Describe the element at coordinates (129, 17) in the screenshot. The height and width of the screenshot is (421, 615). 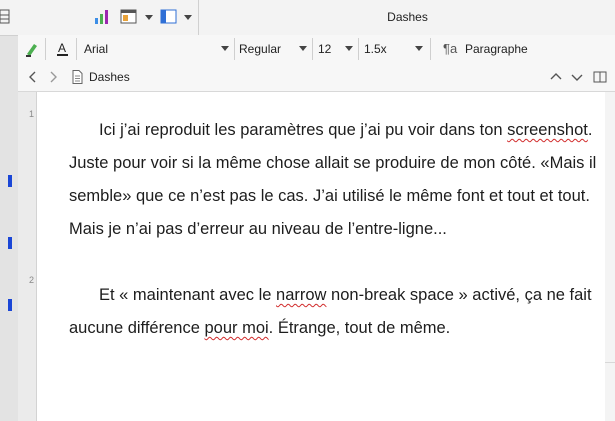
I see `layout-icon` at that location.